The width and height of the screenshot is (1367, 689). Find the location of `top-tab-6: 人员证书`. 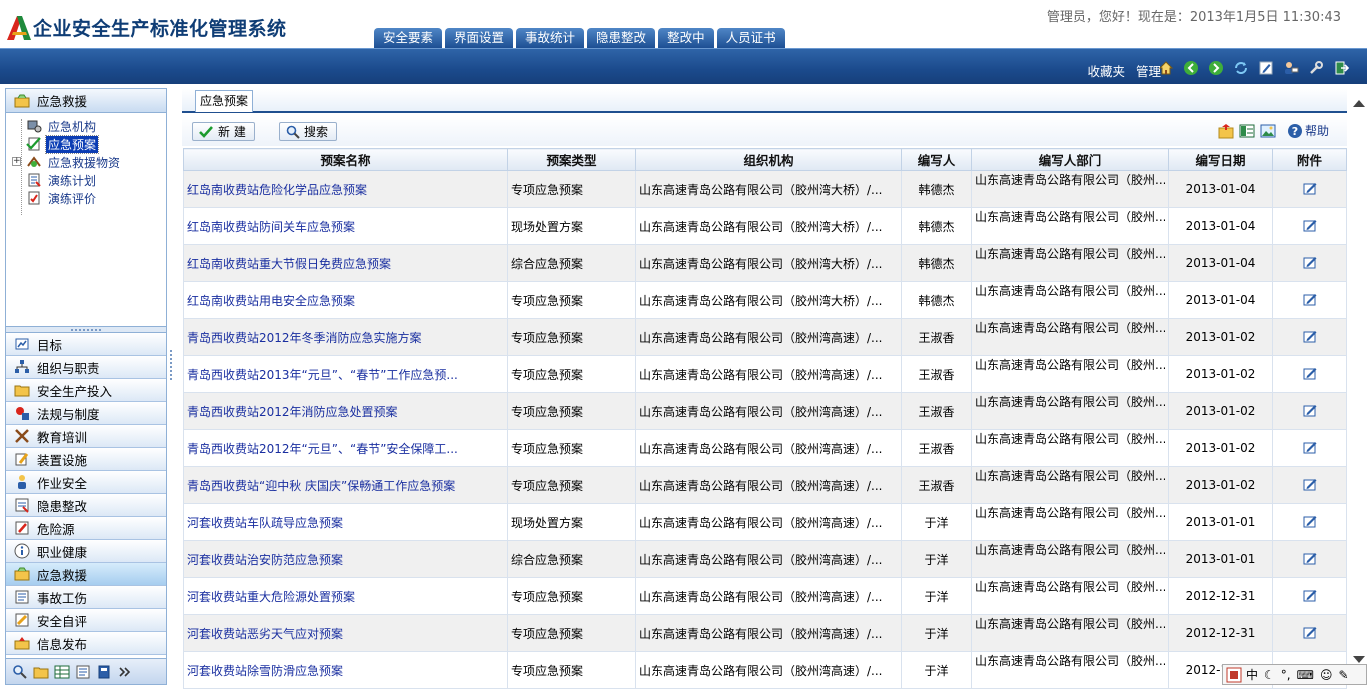

top-tab-6: 人员证书 is located at coordinates (750, 38).